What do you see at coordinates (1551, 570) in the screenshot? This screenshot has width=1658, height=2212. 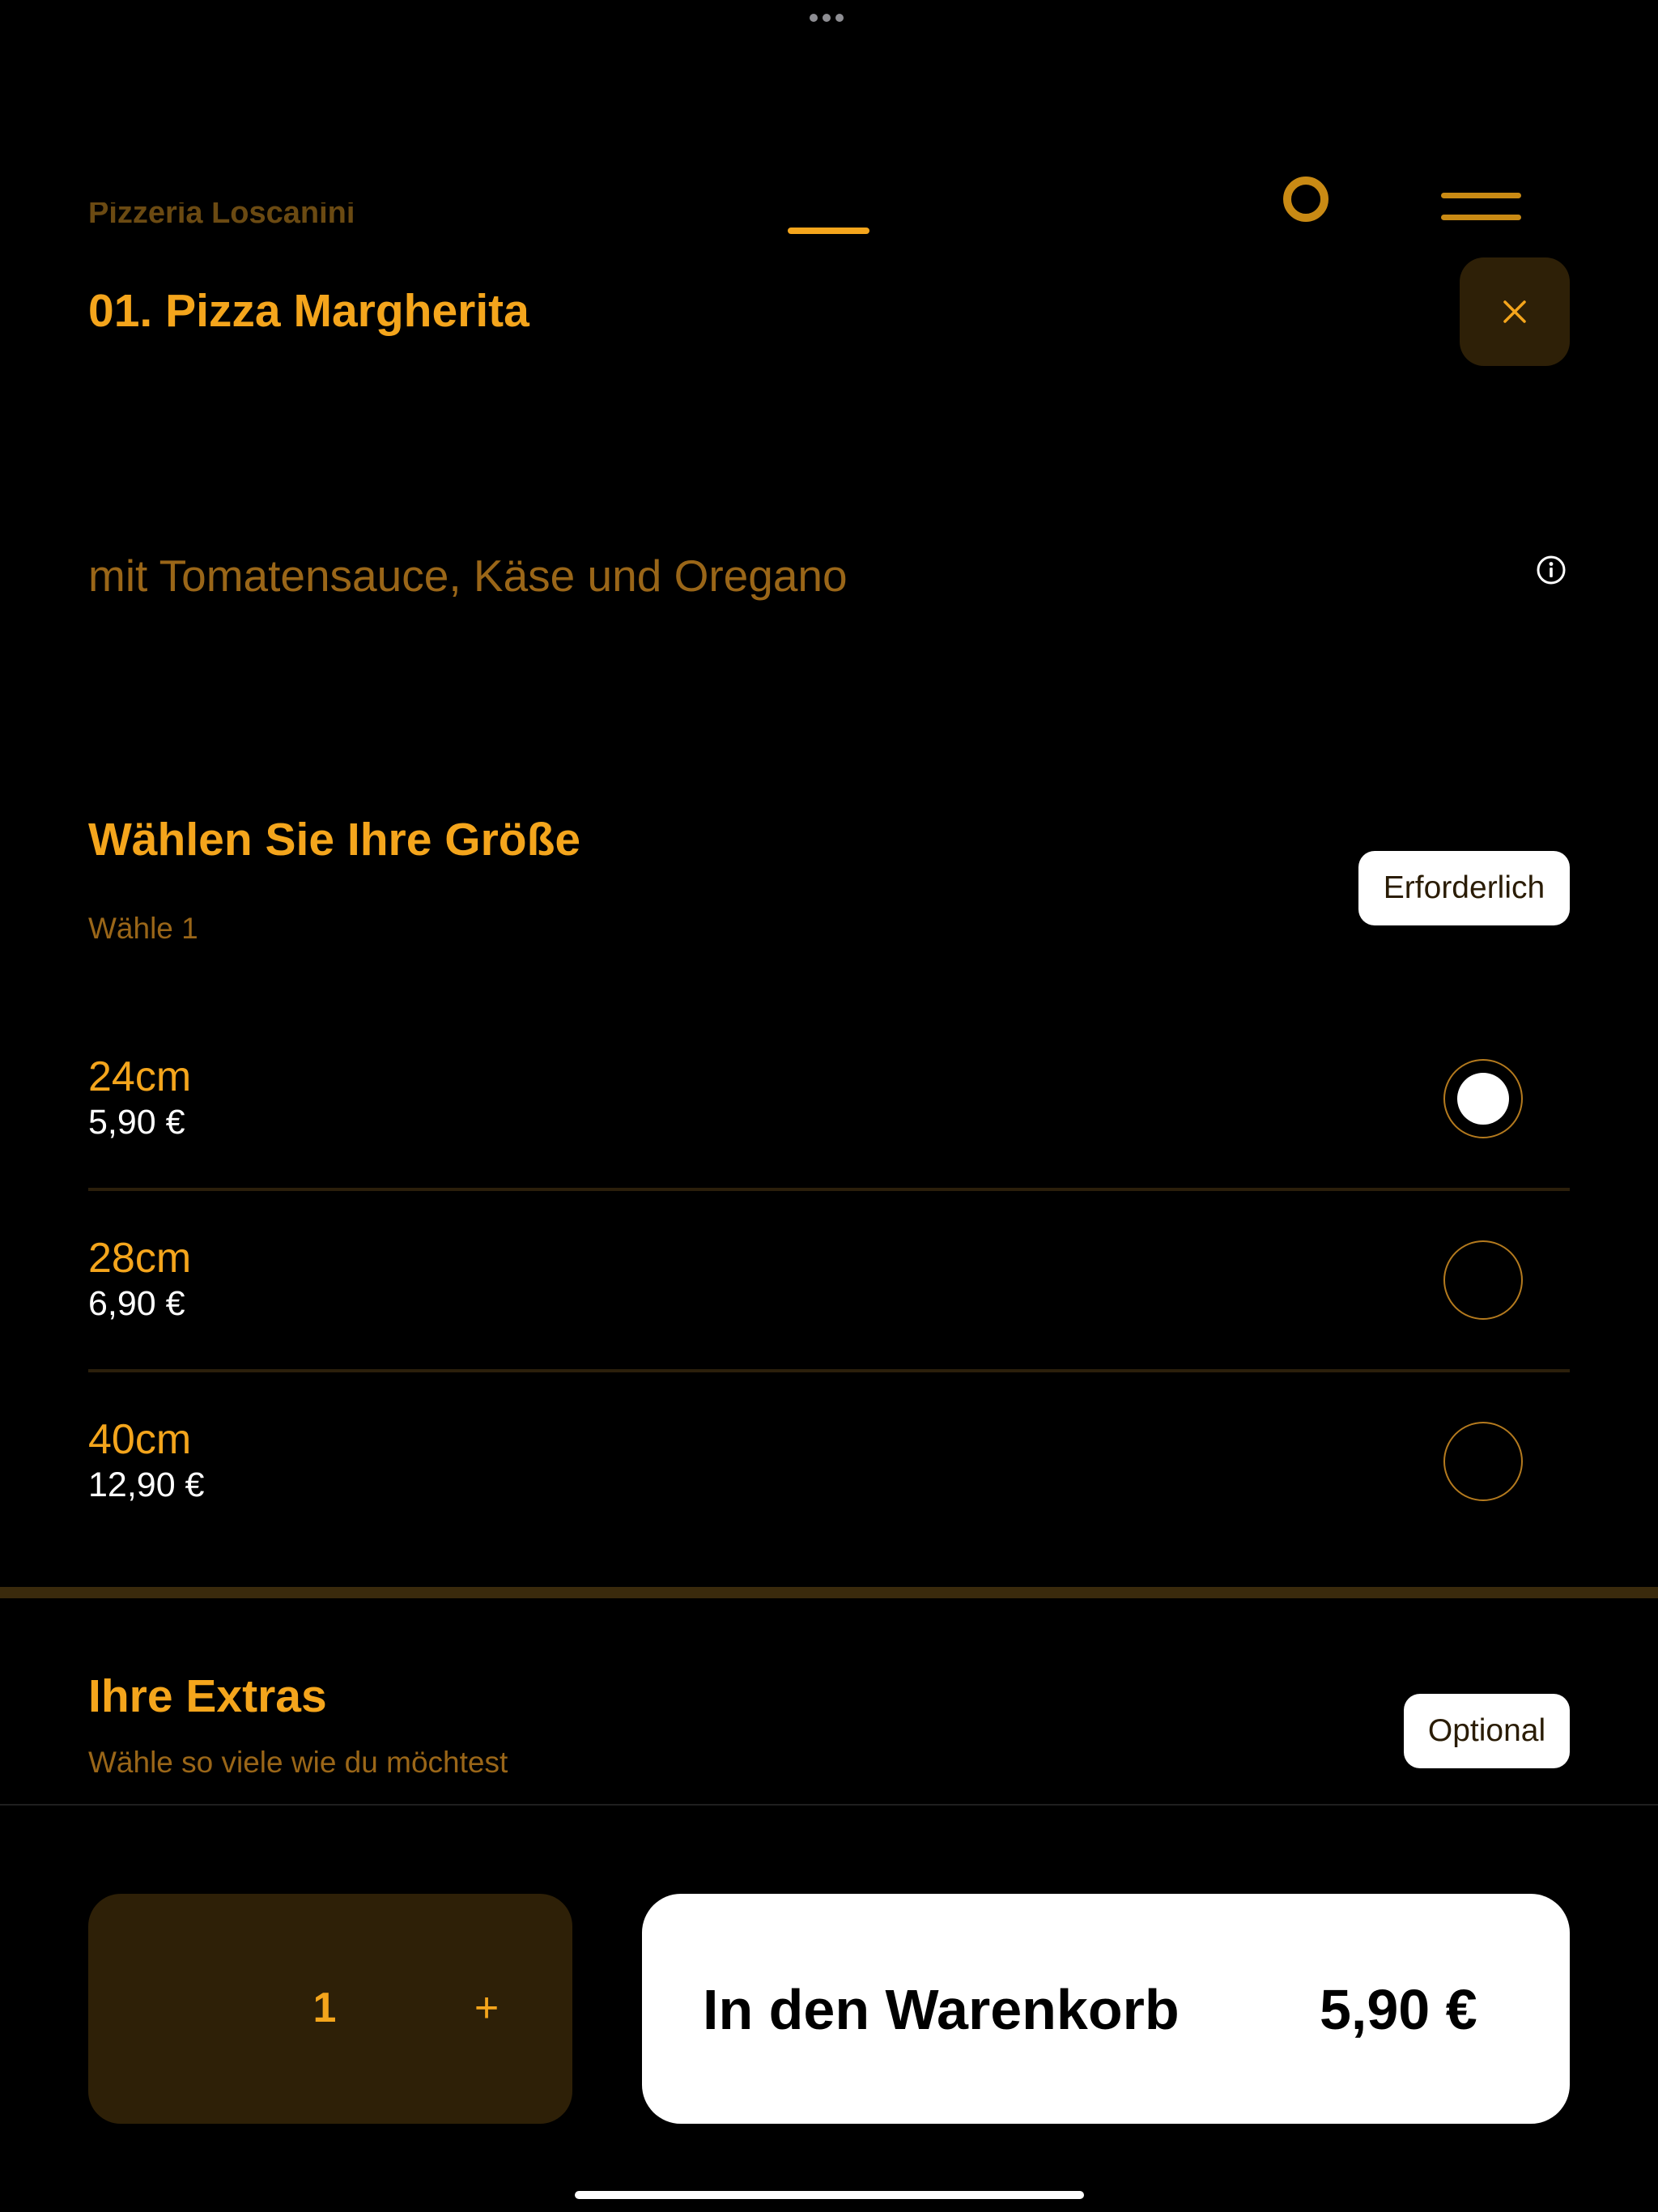 I see `info-icon` at bounding box center [1551, 570].